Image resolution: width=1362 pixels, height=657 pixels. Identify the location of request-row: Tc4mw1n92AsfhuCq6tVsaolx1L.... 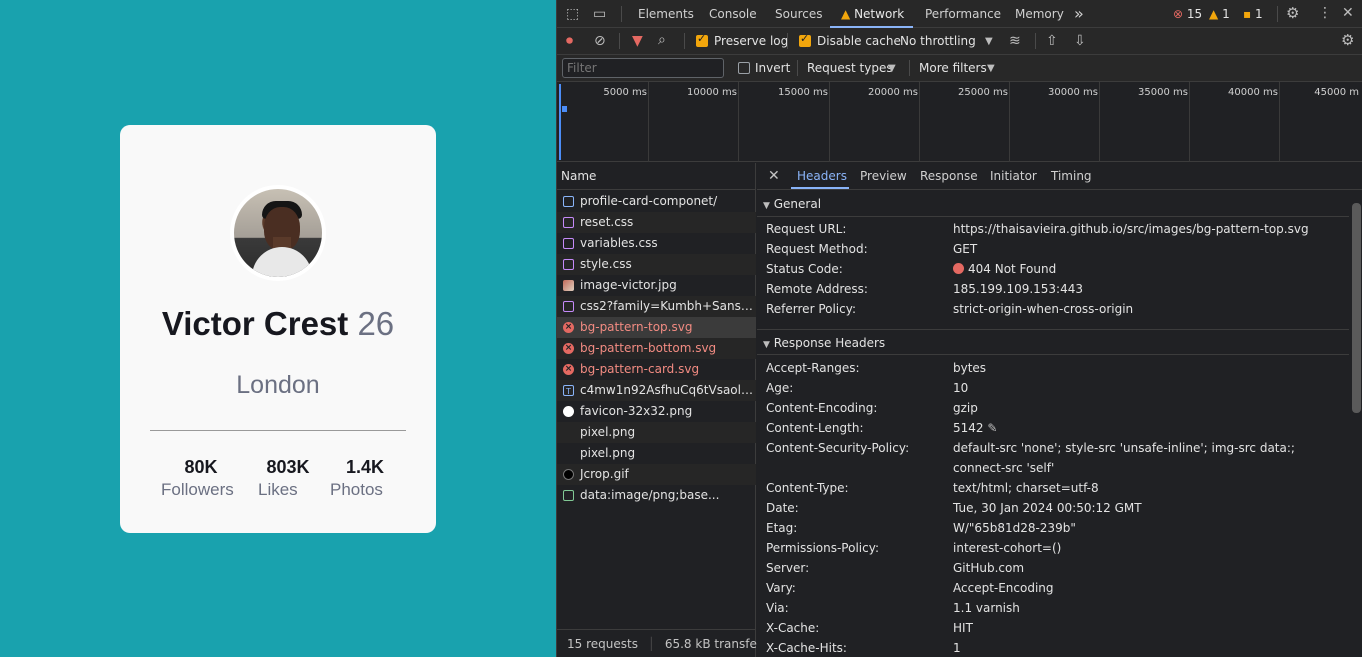
(656, 390).